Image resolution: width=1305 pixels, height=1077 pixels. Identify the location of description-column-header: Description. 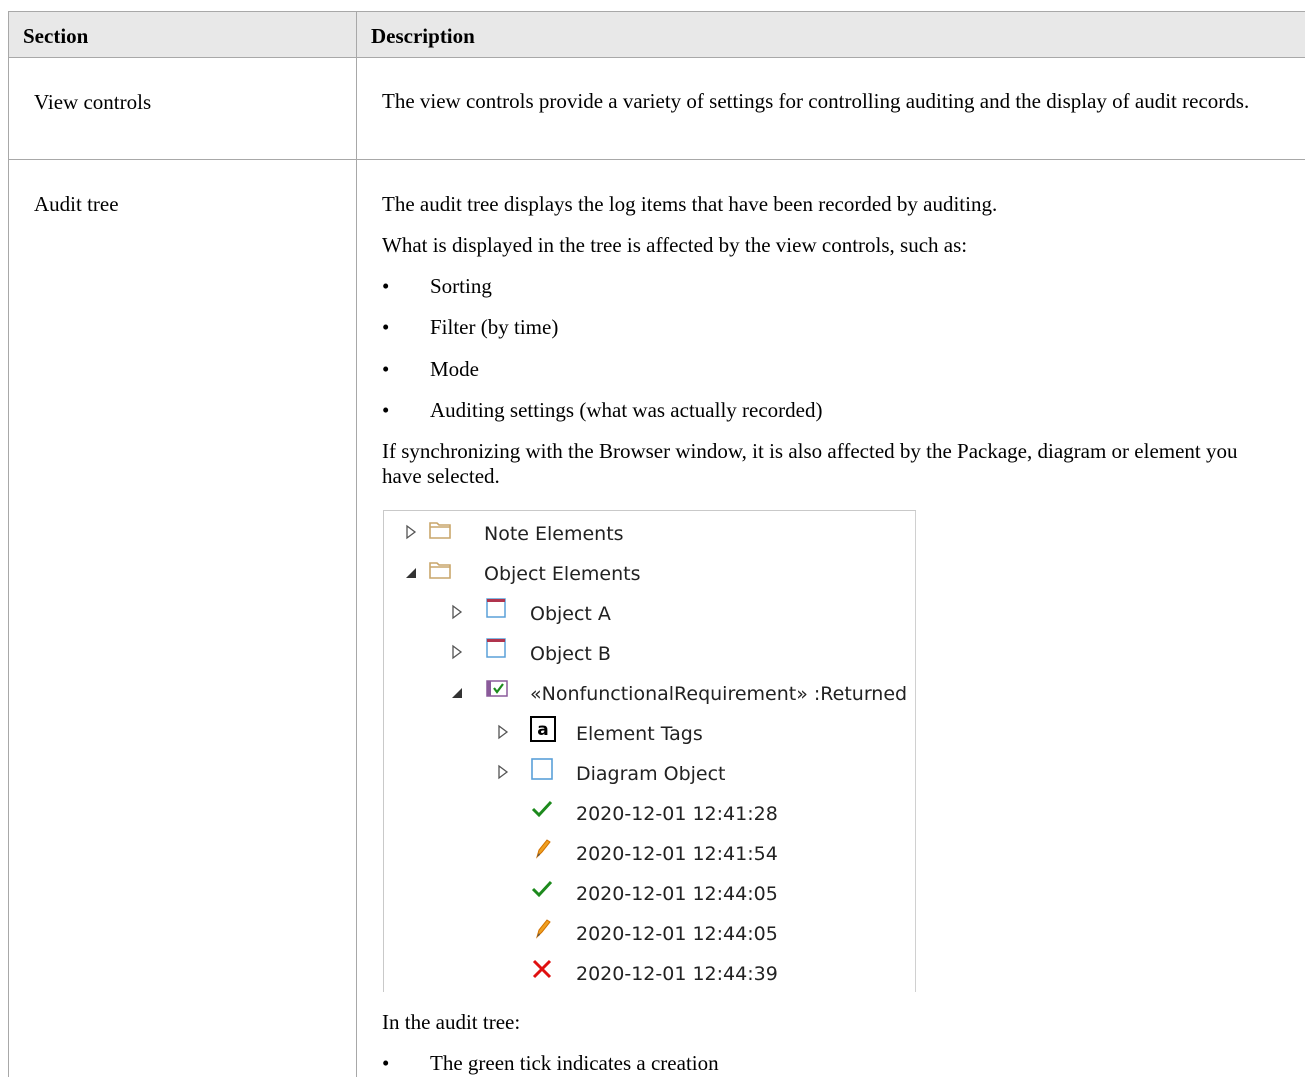
(423, 36).